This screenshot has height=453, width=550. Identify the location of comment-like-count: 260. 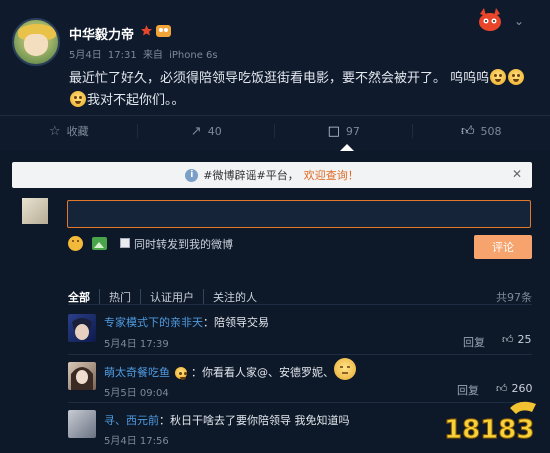
(522, 388).